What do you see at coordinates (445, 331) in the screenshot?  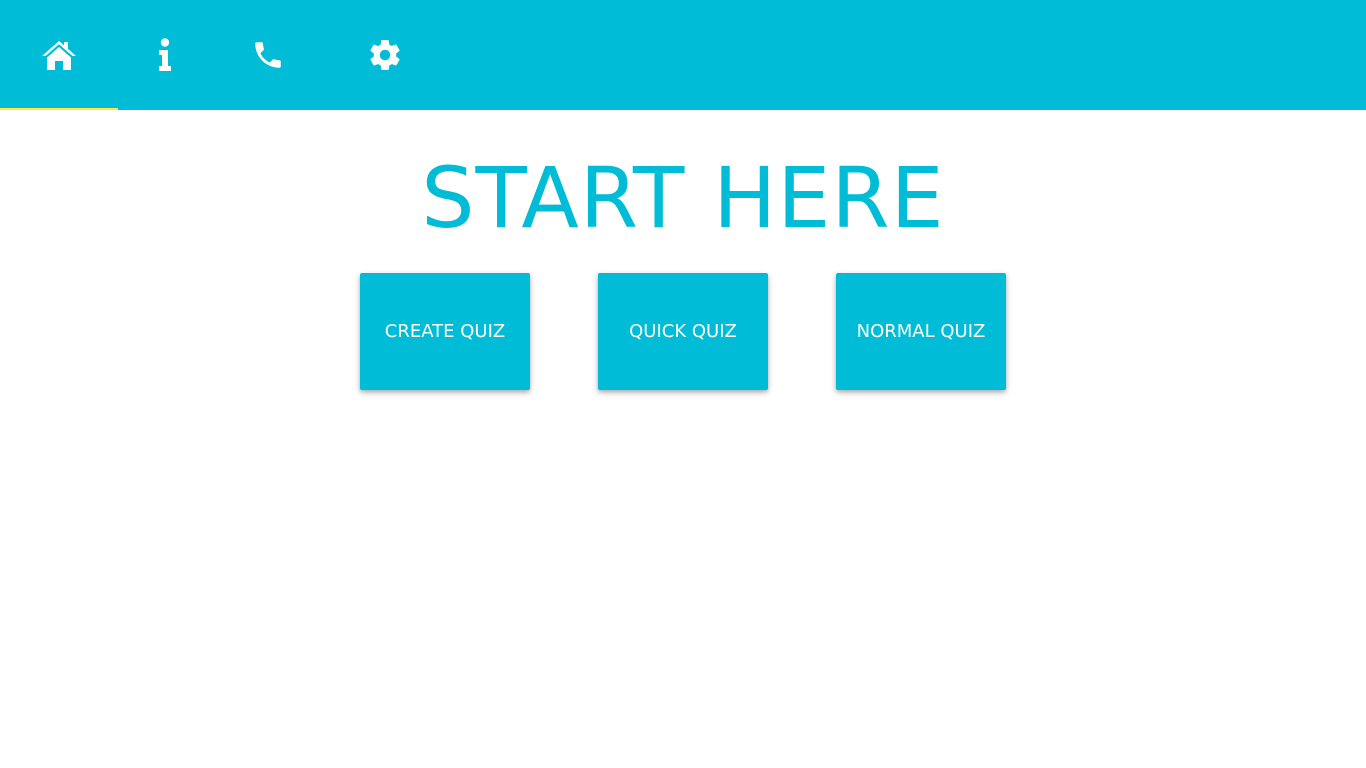 I see `create-quiz-button: CREATE QUIZ` at bounding box center [445, 331].